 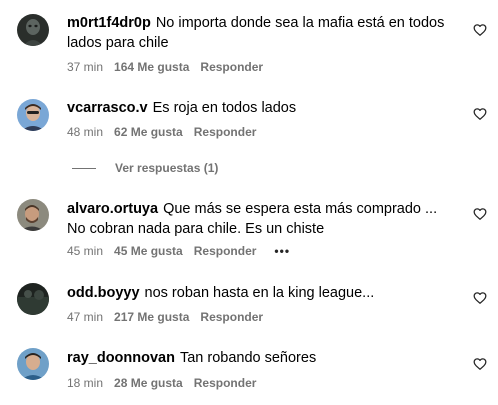 I want to click on comment-time: 37 min, so click(x=85, y=67).